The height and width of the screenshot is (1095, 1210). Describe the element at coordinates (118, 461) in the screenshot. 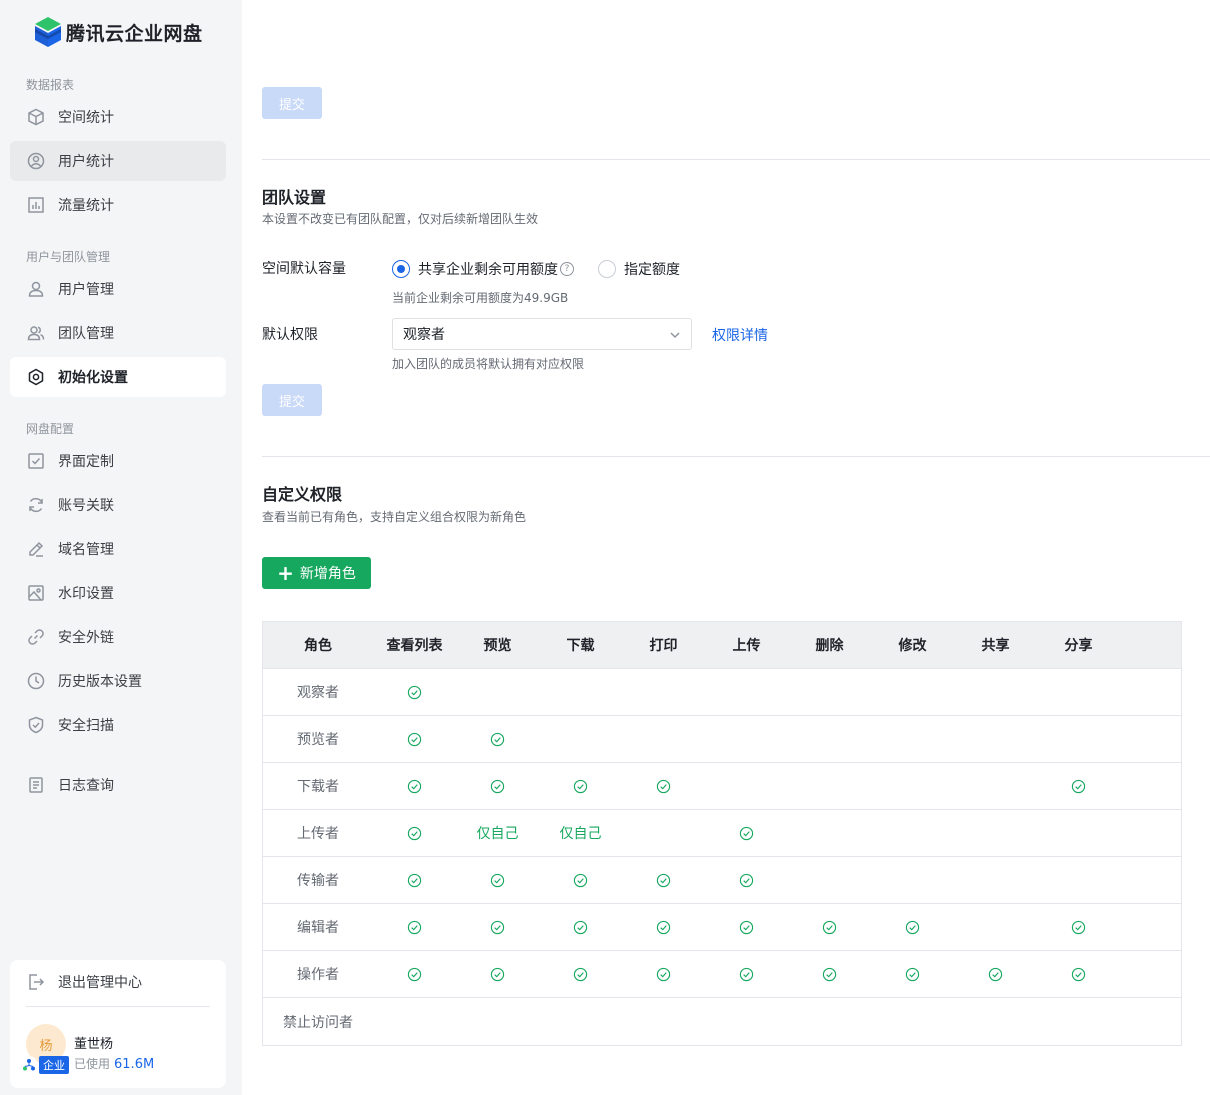

I see `sidebar-item-ui-customization: 界面定制` at that location.